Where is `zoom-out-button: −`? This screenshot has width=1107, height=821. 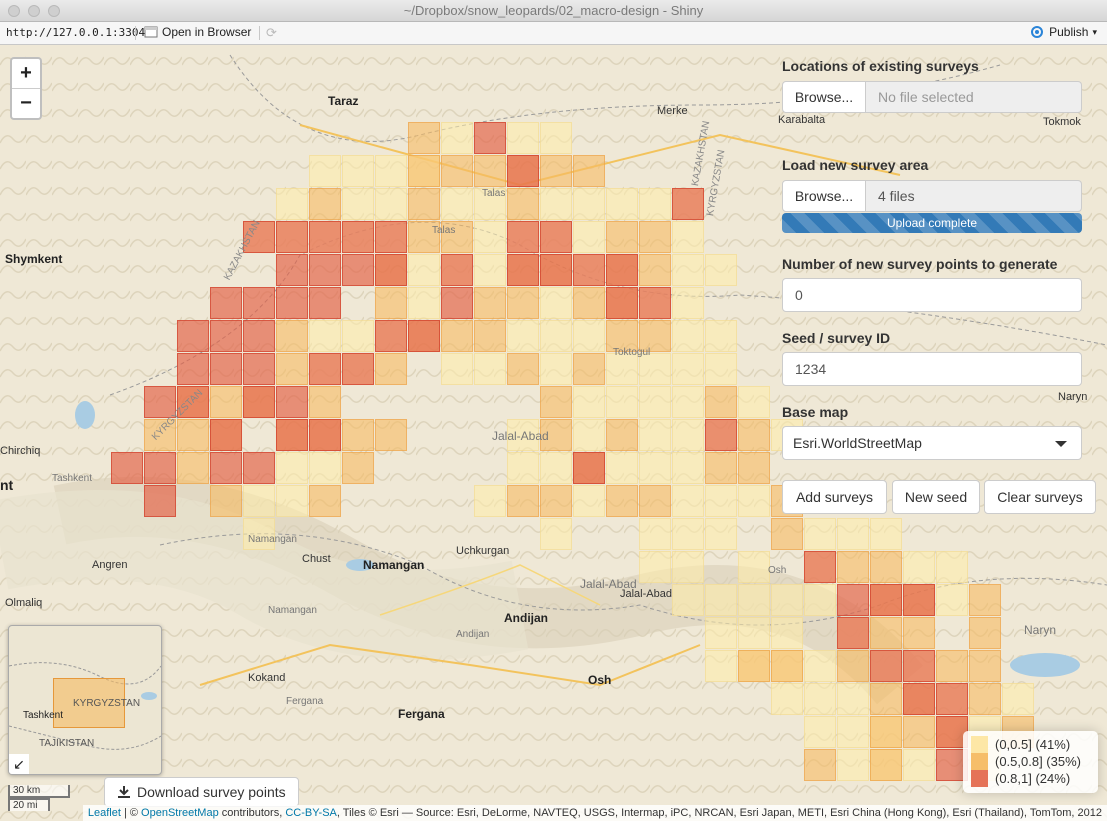 zoom-out-button: − is located at coordinates (26, 103).